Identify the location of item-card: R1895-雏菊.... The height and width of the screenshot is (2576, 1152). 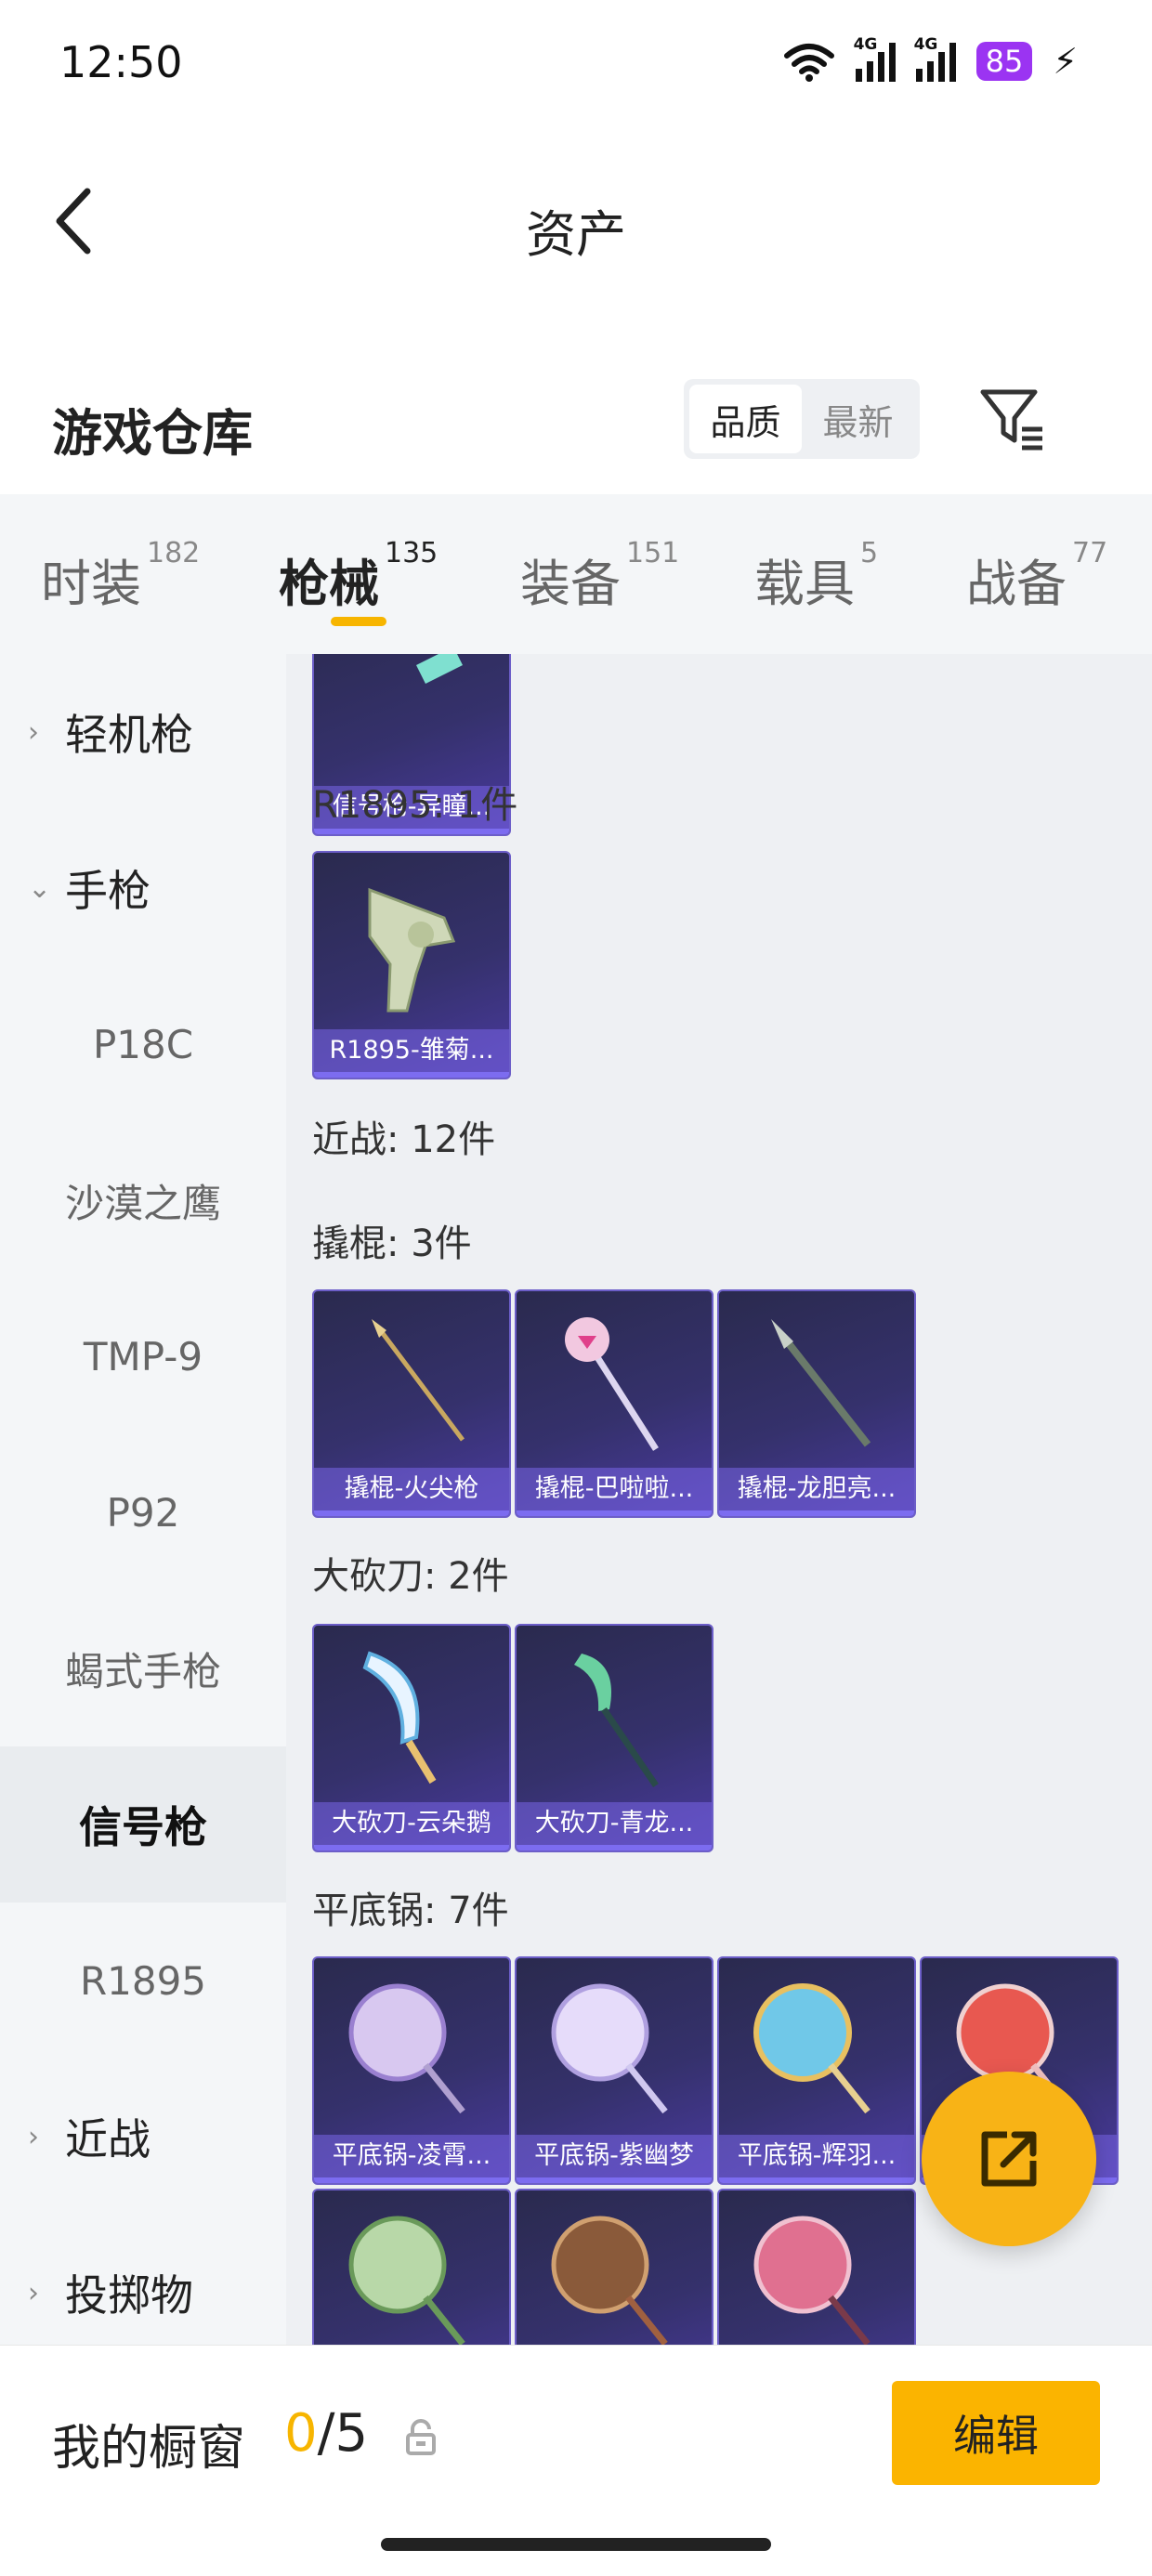
(411, 965).